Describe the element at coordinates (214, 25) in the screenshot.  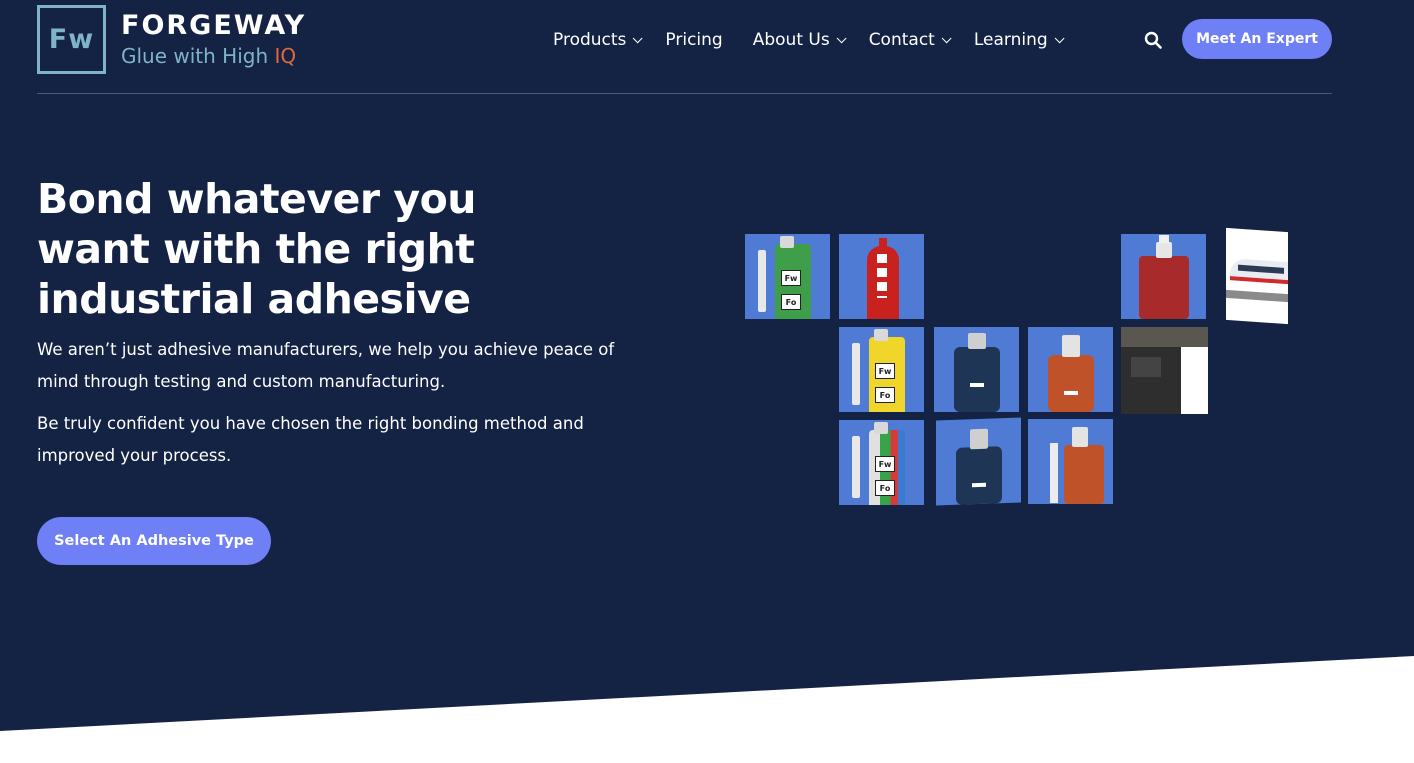
I see `brand-name: FORGEWAY` at that location.